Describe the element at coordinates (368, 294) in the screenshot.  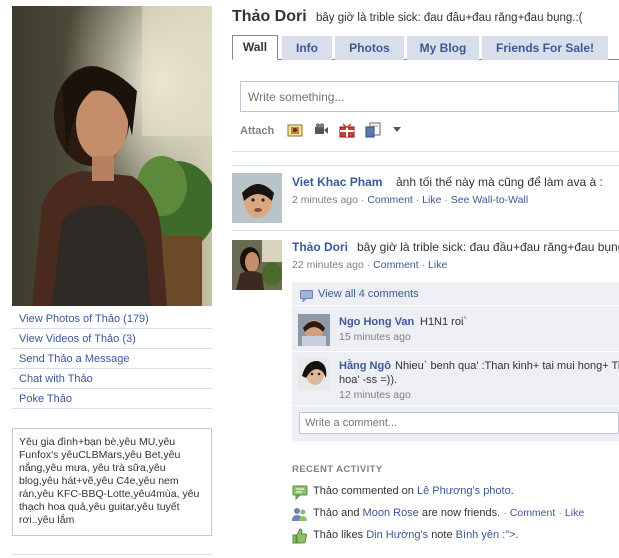
I see `view-all-comments-link: View all 4 comments` at that location.